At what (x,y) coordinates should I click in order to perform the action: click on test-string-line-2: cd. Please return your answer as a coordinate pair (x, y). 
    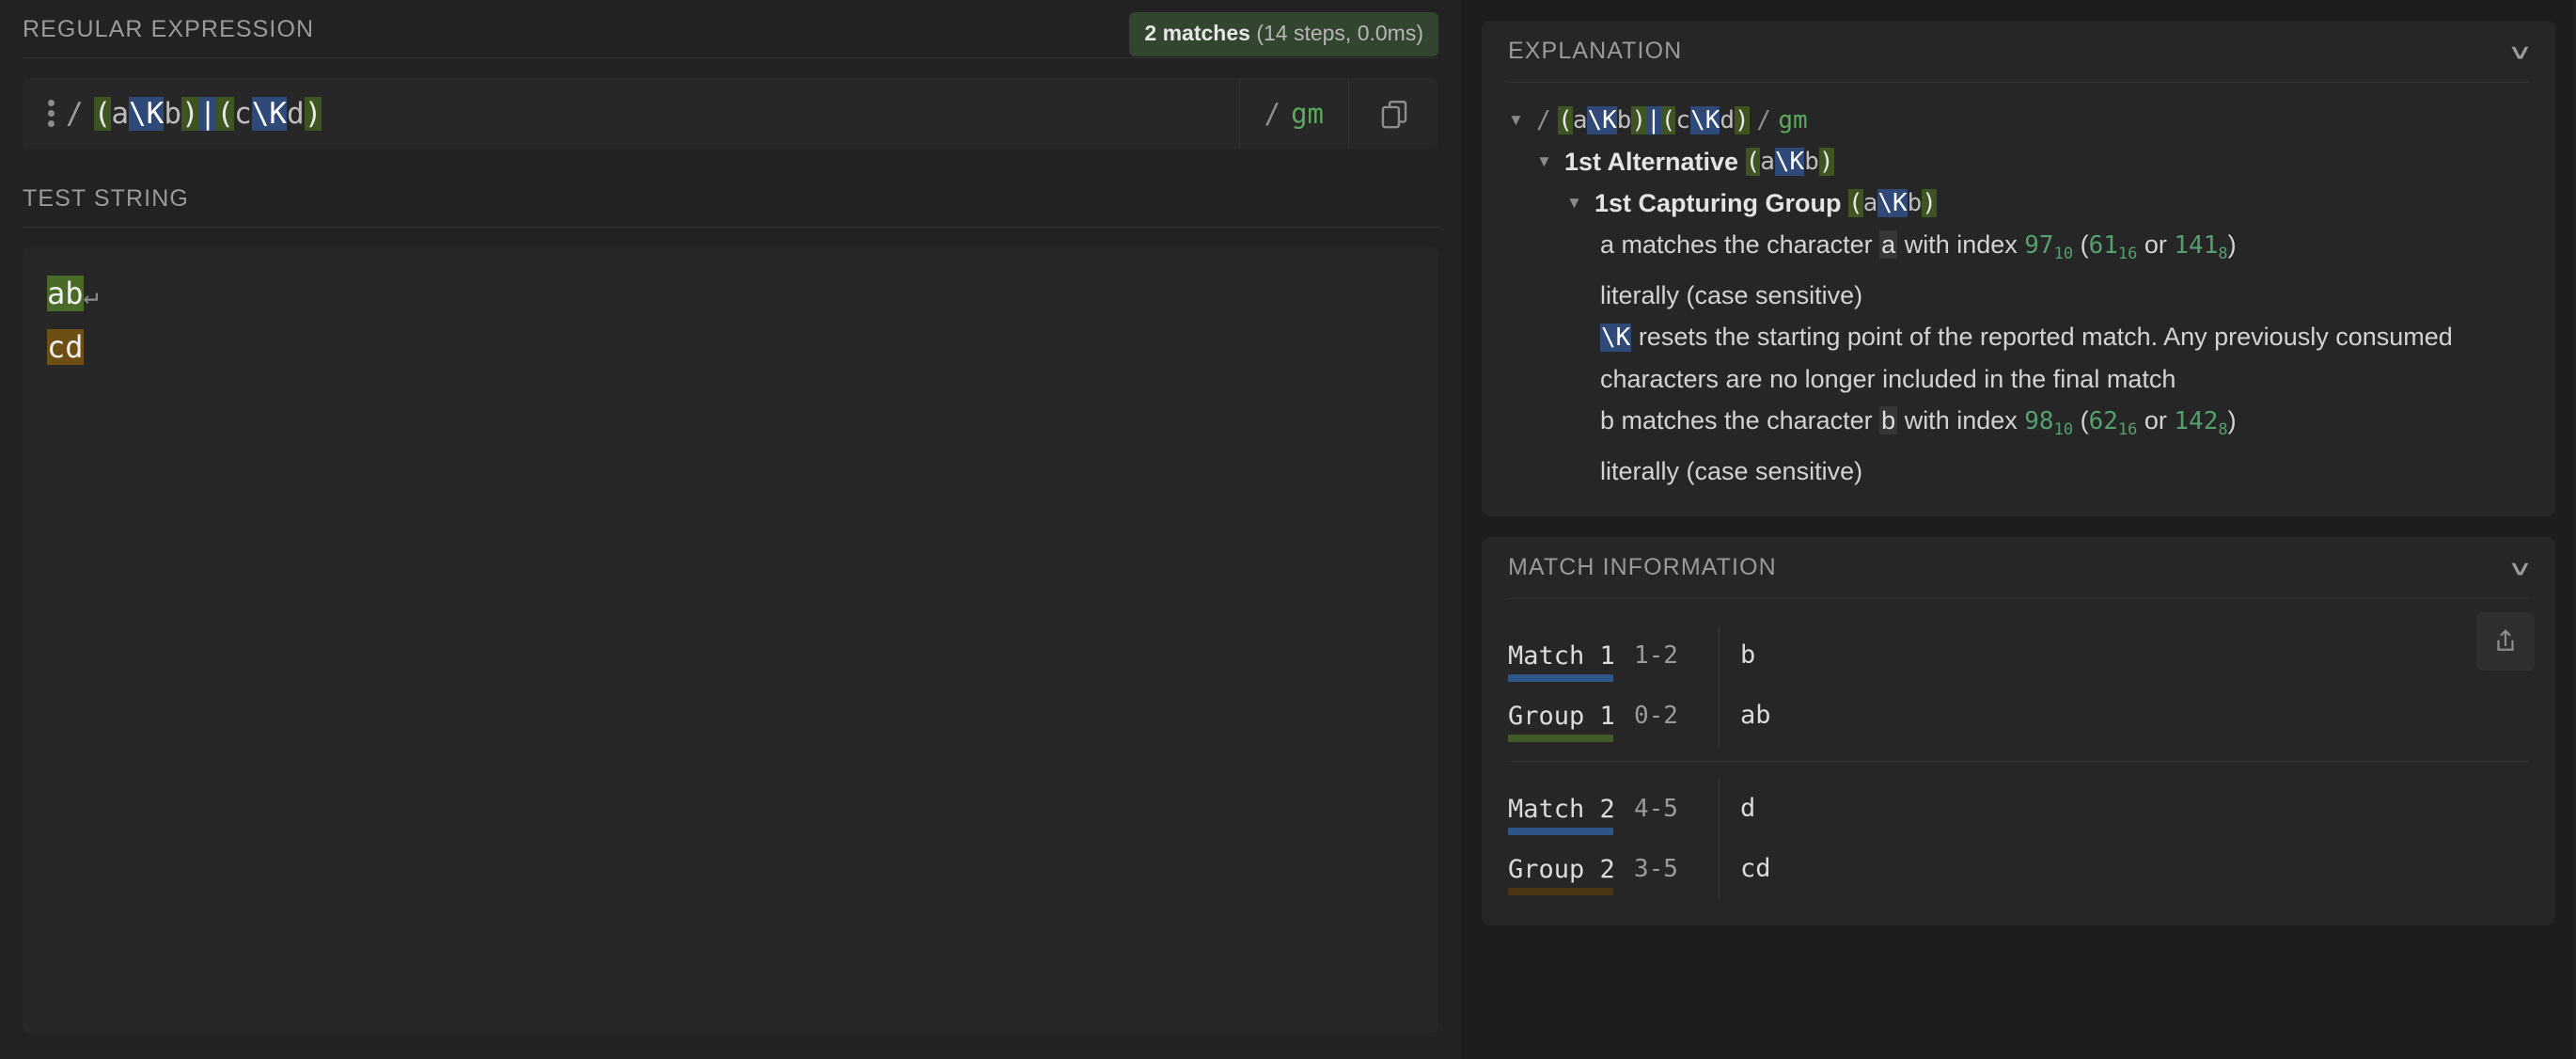
    Looking at the image, I should click on (731, 347).